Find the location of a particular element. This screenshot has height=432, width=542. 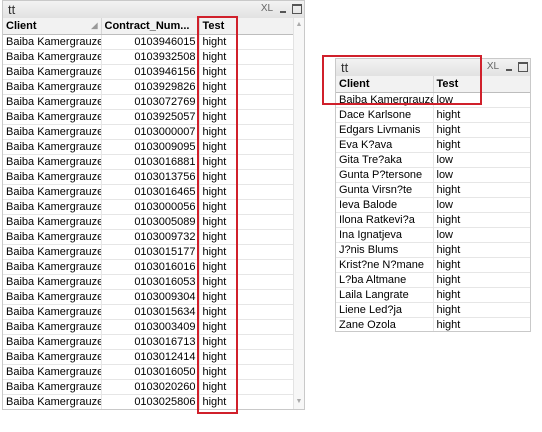

table-cell: 0103016465 is located at coordinates (150, 192).